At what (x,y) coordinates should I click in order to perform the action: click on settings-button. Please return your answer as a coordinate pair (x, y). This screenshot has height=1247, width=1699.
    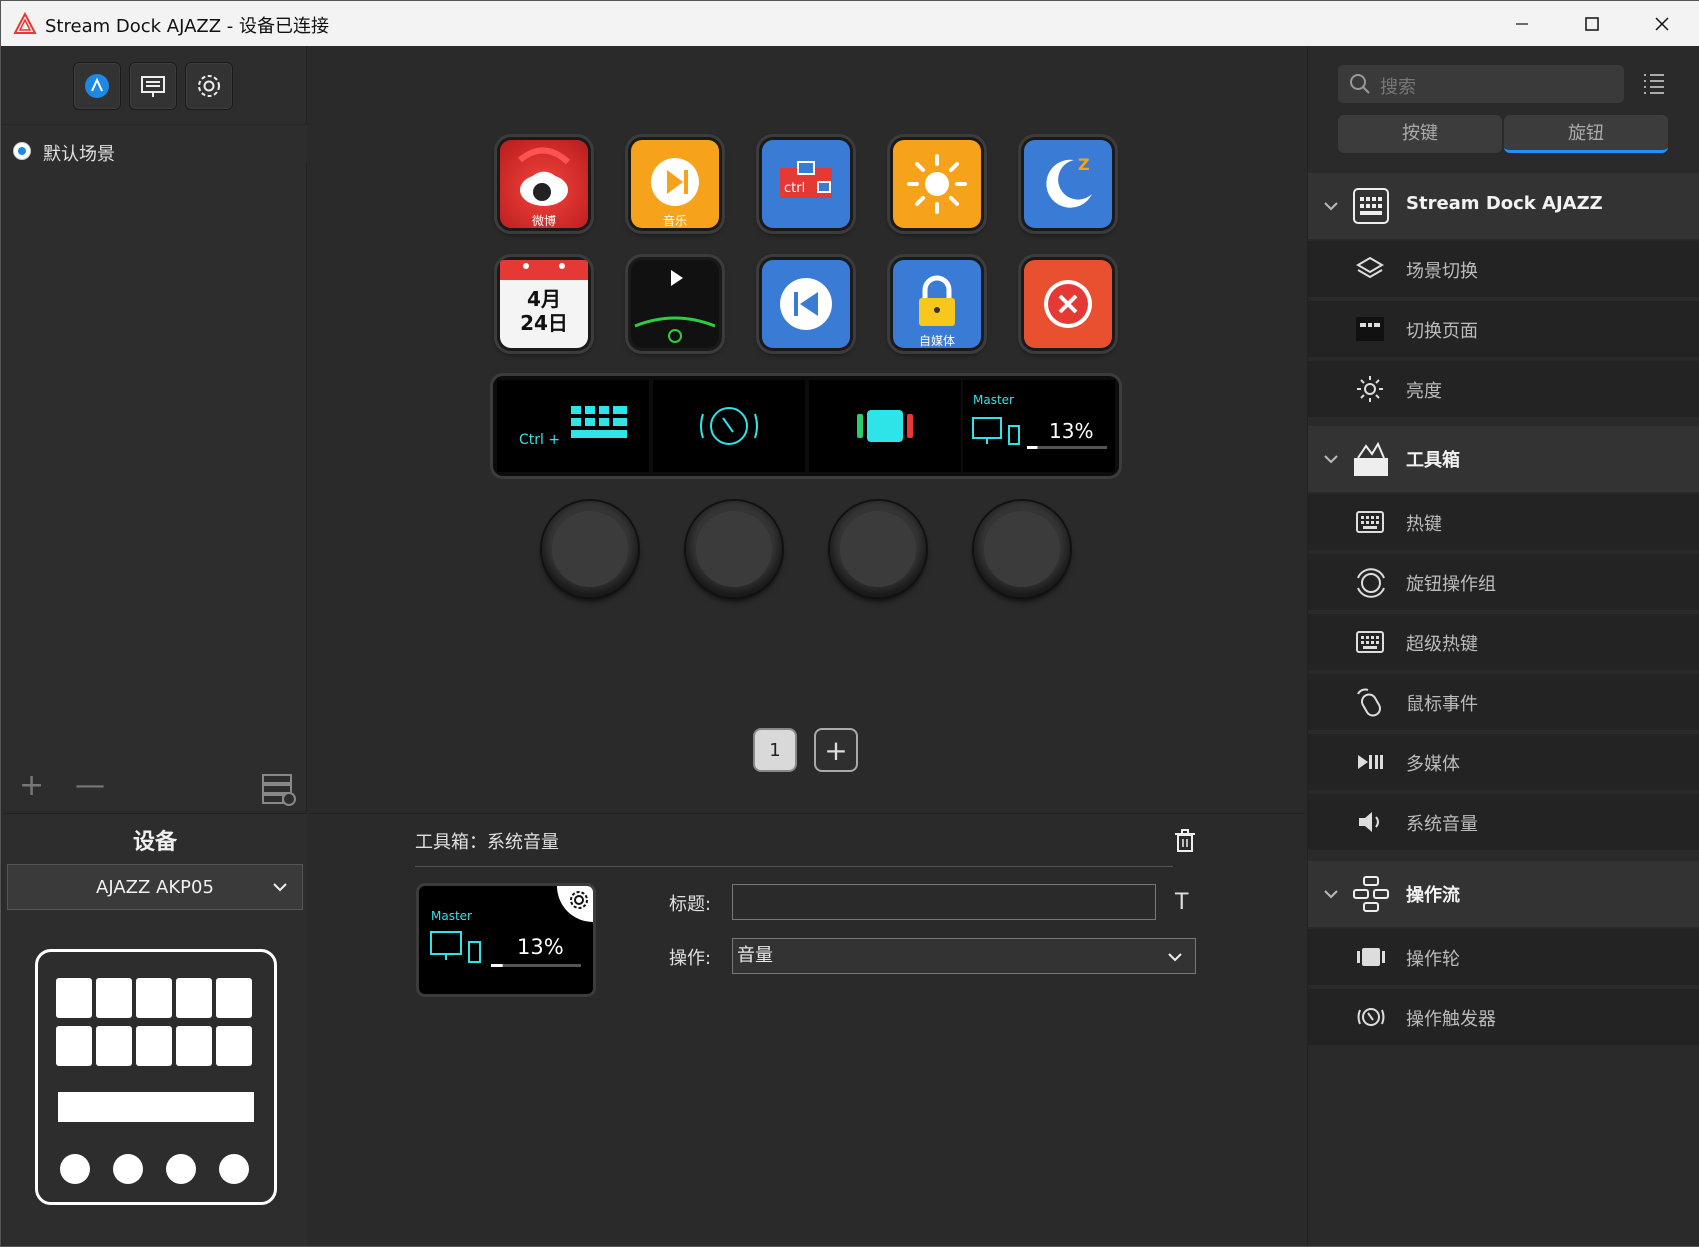
    Looking at the image, I should click on (209, 86).